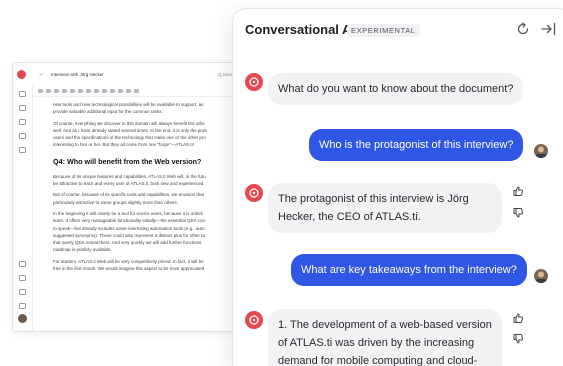  I want to click on document-title: Interview with Jörg Hecker, so click(77, 74).